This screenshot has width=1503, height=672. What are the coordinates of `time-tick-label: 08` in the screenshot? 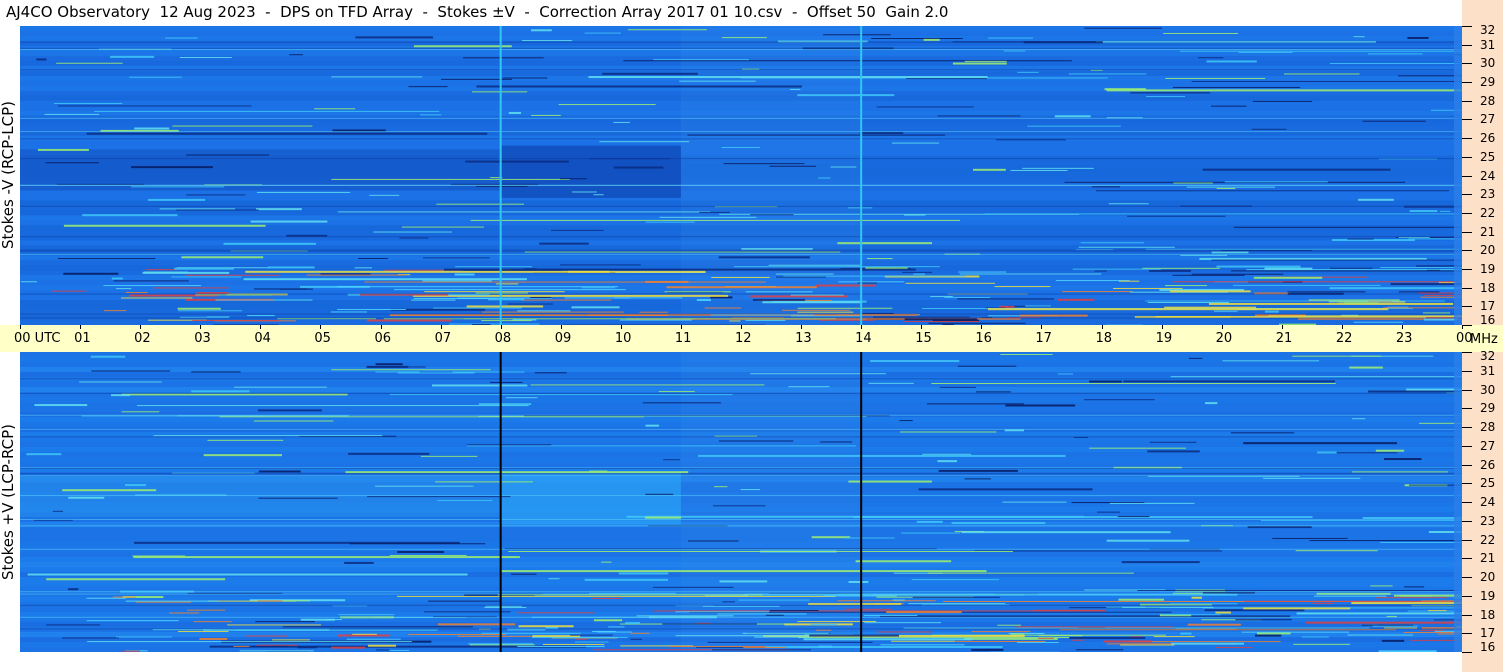 It's located at (503, 338).